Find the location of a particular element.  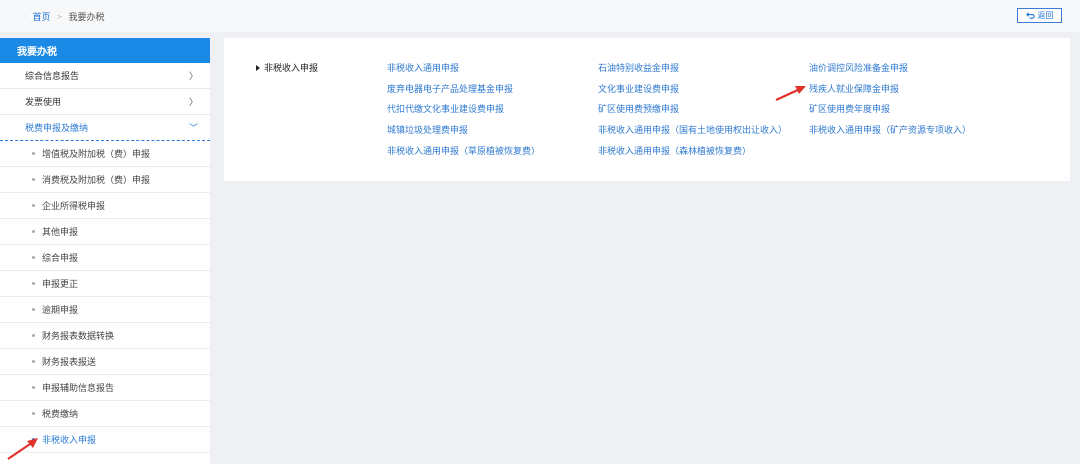

sidebar-subitem: 财务报表数据转换 is located at coordinates (105, 336).